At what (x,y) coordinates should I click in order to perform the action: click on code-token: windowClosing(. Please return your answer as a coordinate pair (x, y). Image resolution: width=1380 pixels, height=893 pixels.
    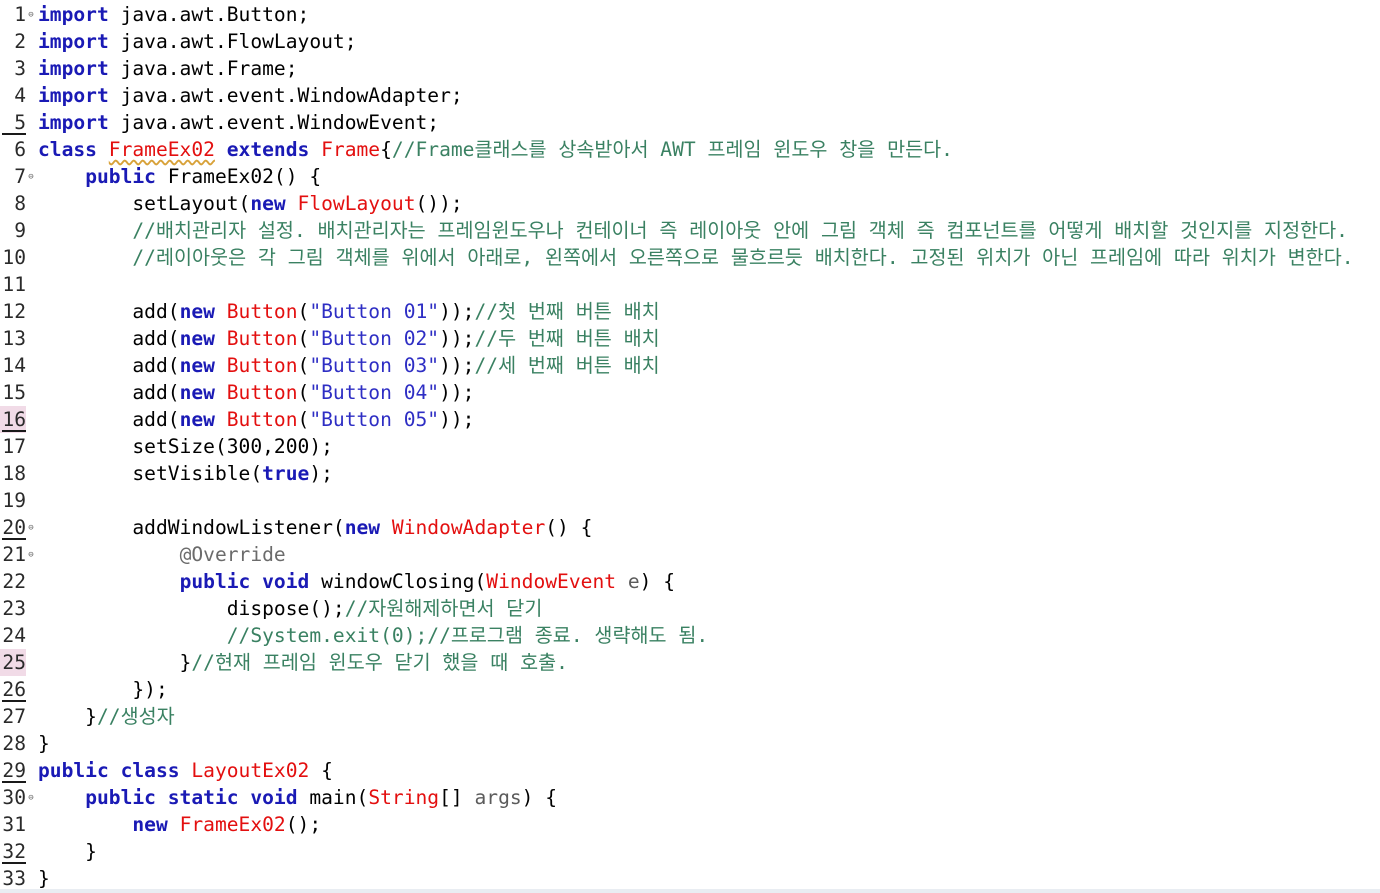
    Looking at the image, I should click on (398, 581).